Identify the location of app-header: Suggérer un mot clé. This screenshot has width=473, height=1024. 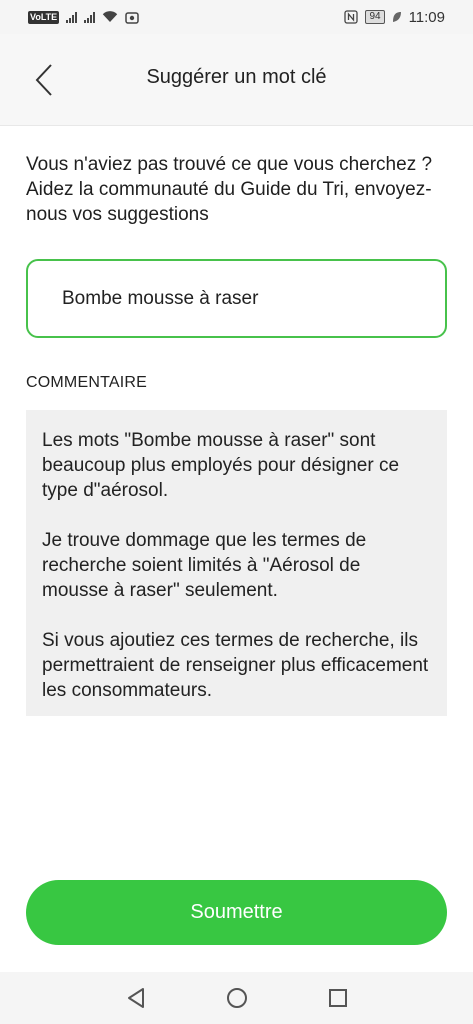
(236, 80).